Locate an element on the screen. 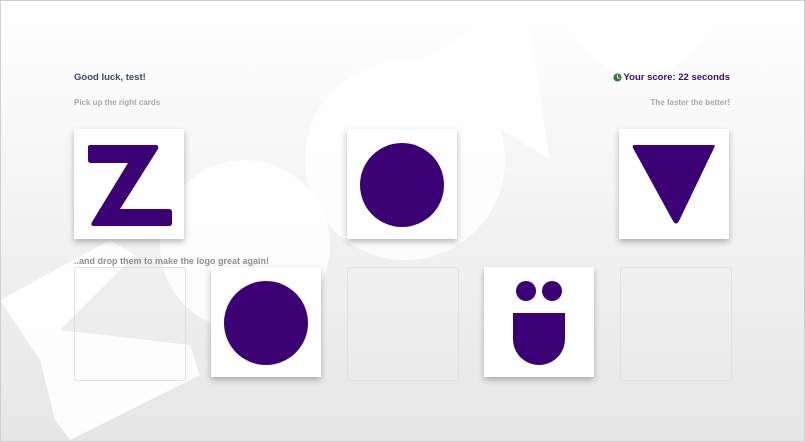 The width and height of the screenshot is (805, 442). drop-slot-4-face is located at coordinates (539, 322).